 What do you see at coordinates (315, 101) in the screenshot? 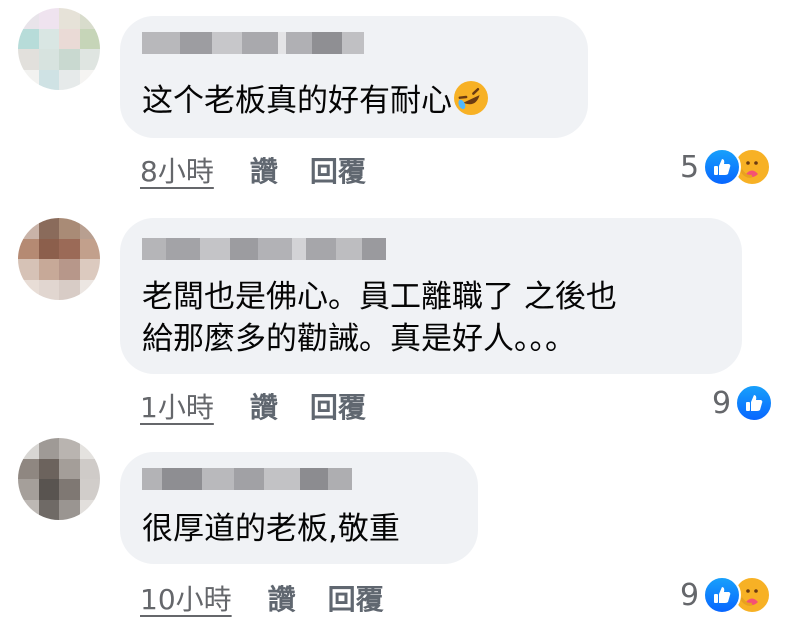
I see `comment-text: 这个老板真的好有耐心` at bounding box center [315, 101].